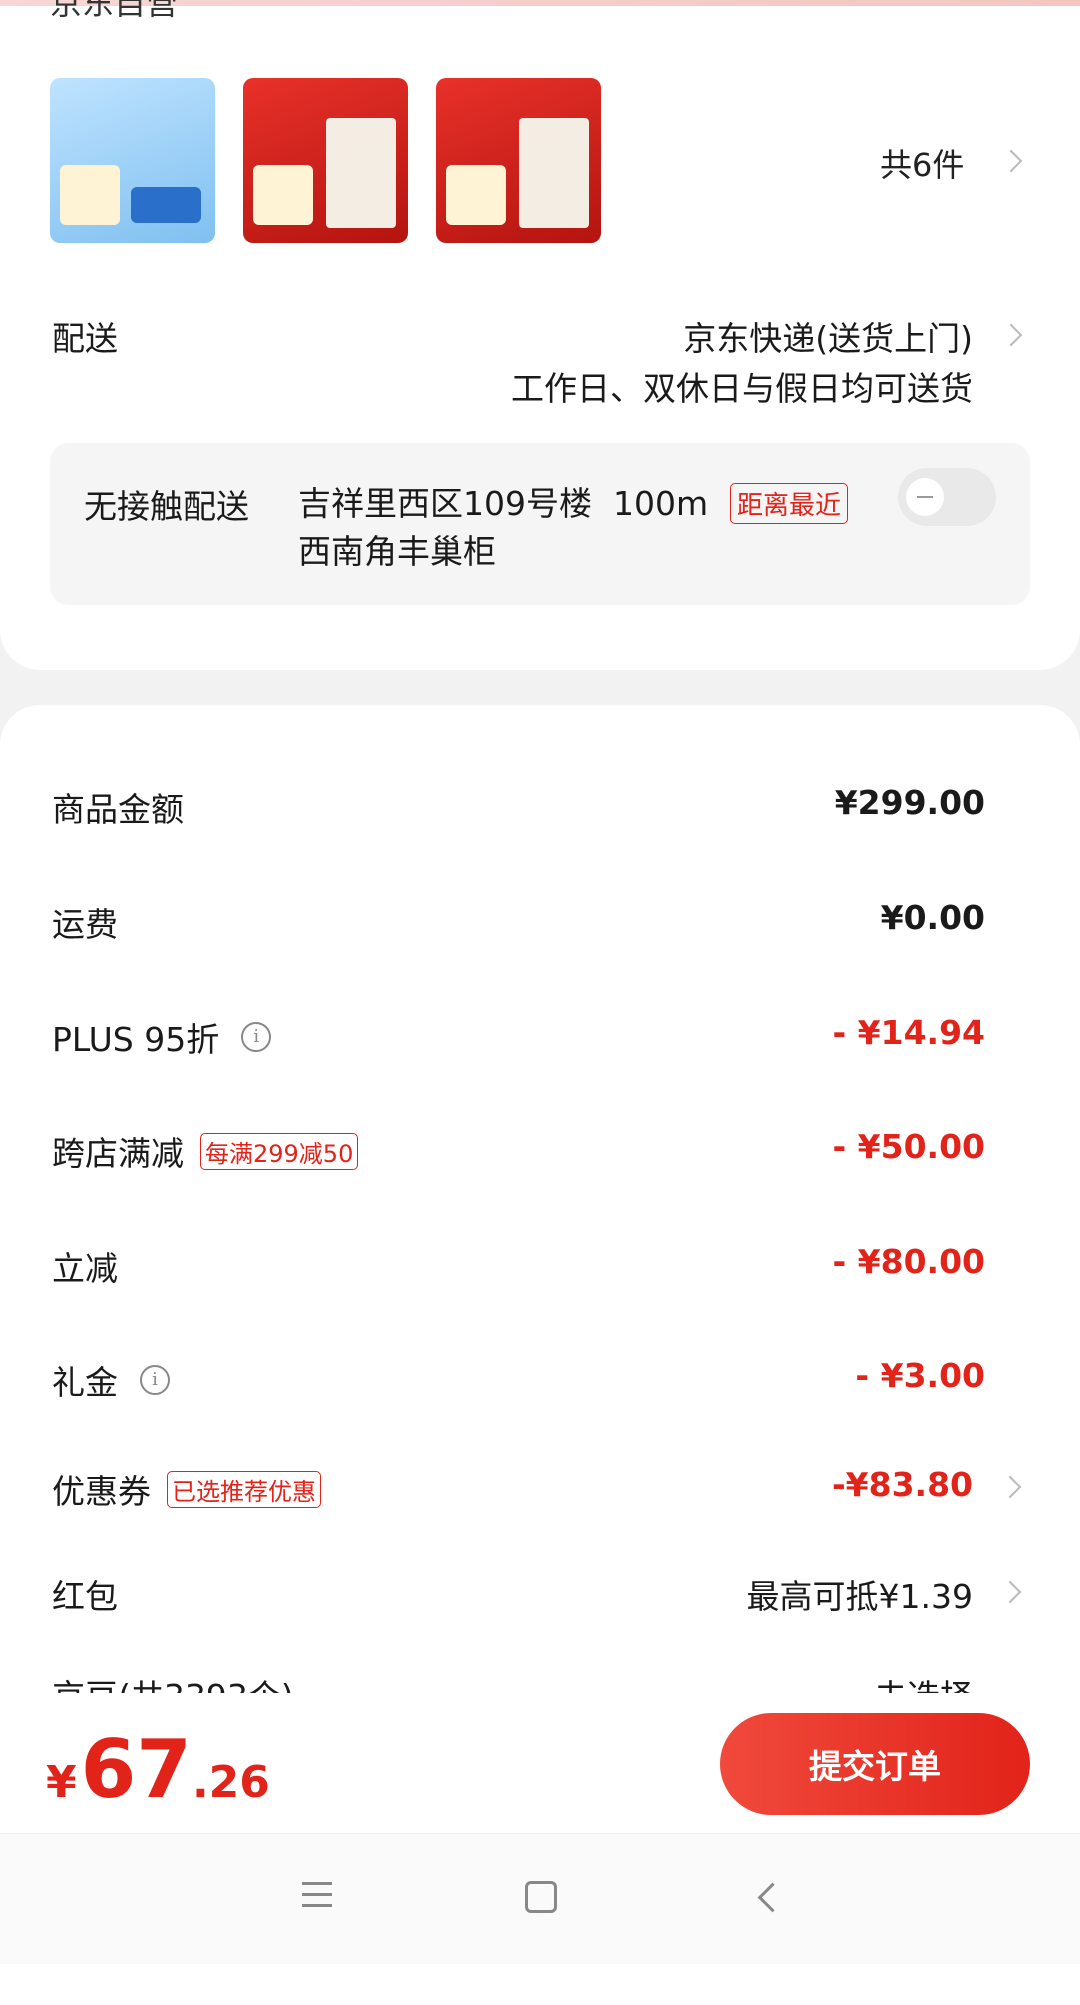 Image resolution: width=1080 pixels, height=2005 pixels. Describe the element at coordinates (908, 1146) in the screenshot. I see `row-value: - ¥50.00` at that location.